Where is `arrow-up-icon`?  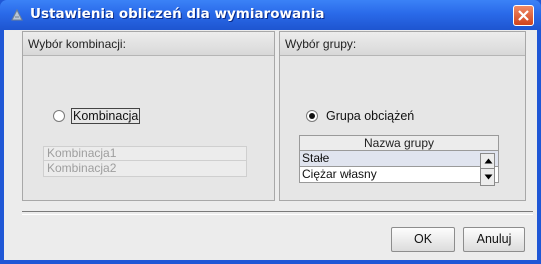 arrow-up-icon is located at coordinates (488, 161).